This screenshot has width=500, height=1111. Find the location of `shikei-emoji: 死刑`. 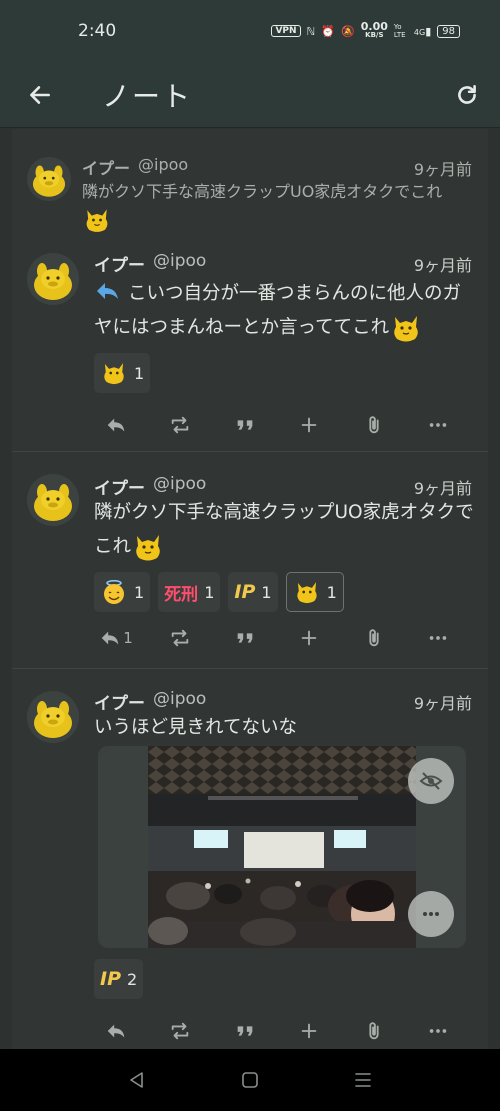

shikei-emoji: 死刑 is located at coordinates (181, 594).